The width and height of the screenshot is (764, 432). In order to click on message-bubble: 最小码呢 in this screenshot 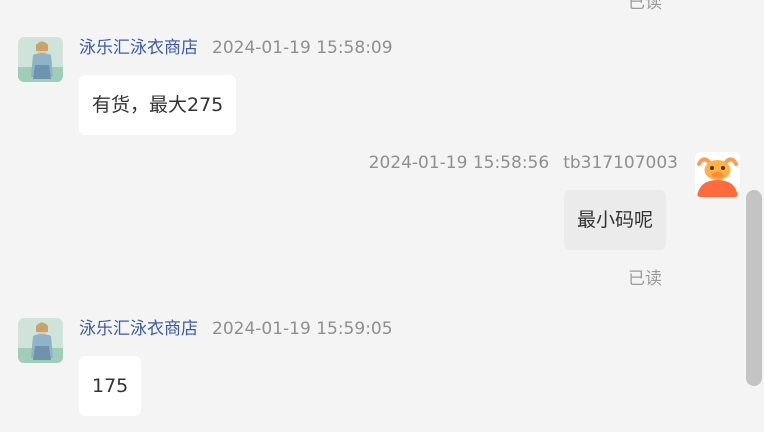, I will do `click(615, 220)`.